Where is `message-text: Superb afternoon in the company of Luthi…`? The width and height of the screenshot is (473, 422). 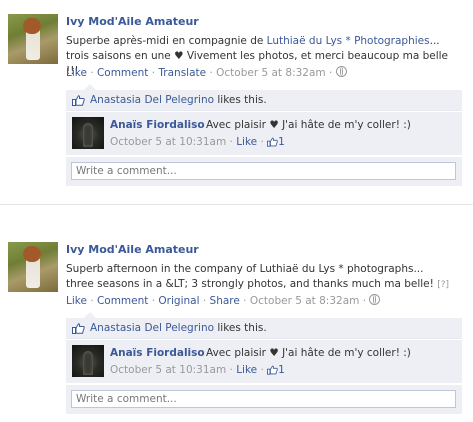
message-text: Superb afternoon in the company of Luthi… is located at coordinates (250, 276).